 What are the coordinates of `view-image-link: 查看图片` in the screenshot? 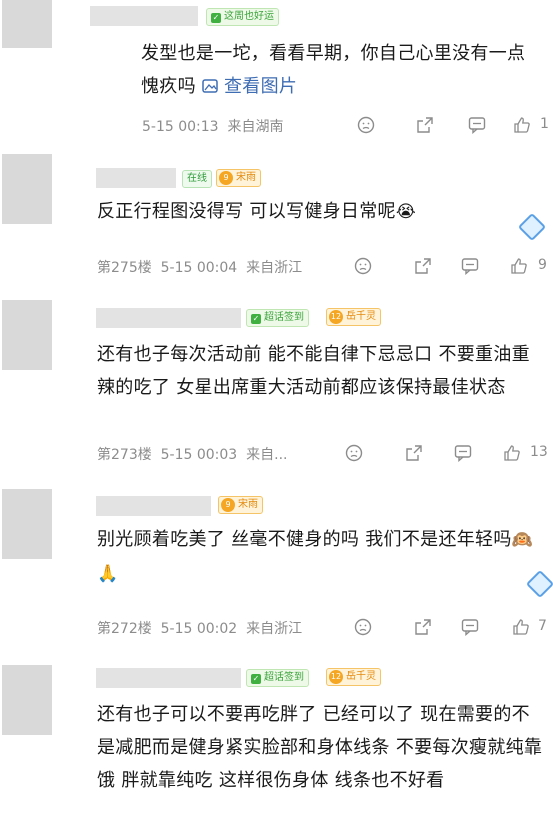 It's located at (249, 86).